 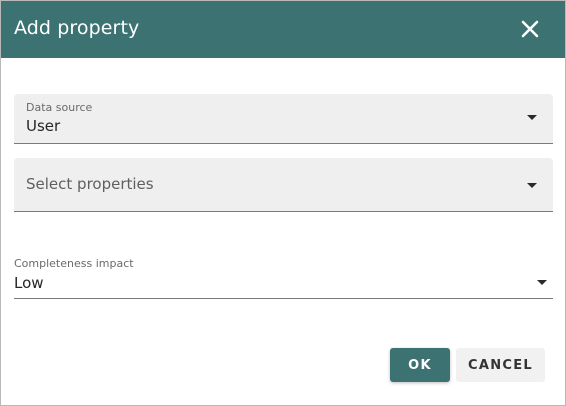 What do you see at coordinates (77, 28) in the screenshot?
I see `dialog-title: Add property` at bounding box center [77, 28].